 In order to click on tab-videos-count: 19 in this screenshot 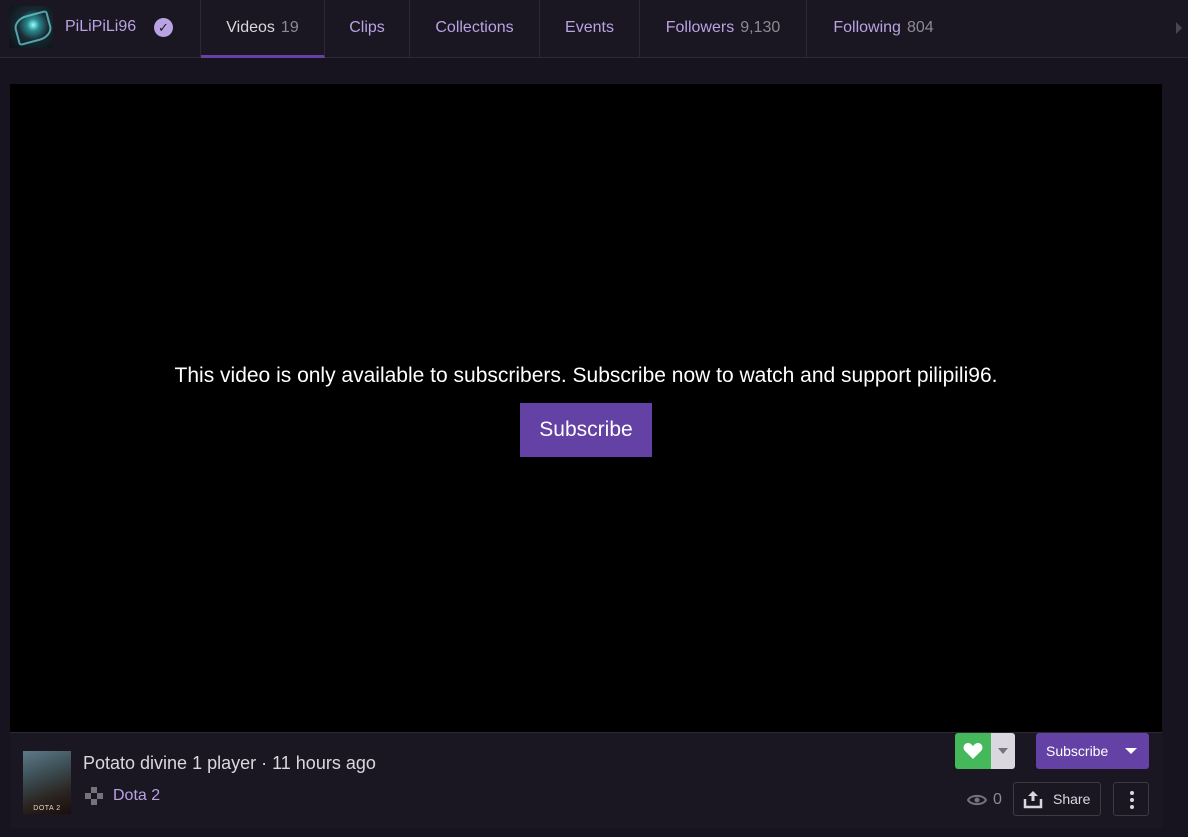, I will do `click(289, 27)`.